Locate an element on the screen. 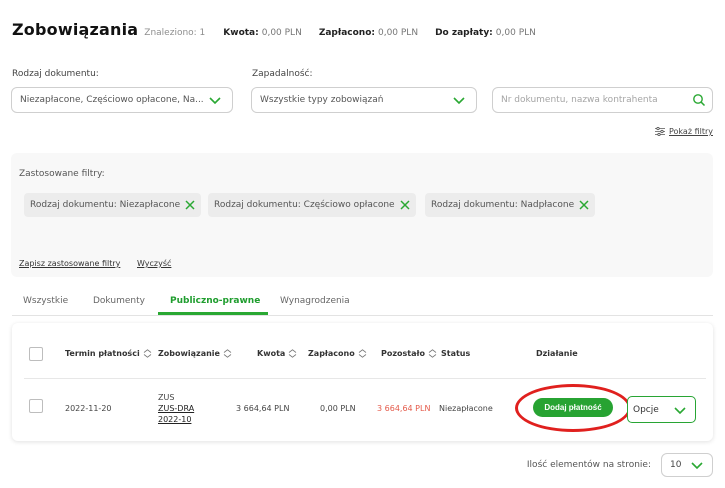  row-due-date: 2022-11-20 is located at coordinates (88, 408).